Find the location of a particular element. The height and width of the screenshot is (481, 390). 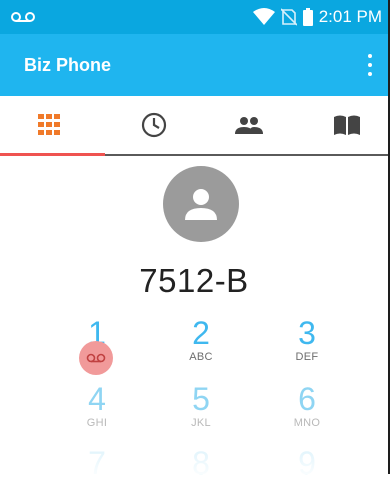

tab-recents is located at coordinates (153, 125).